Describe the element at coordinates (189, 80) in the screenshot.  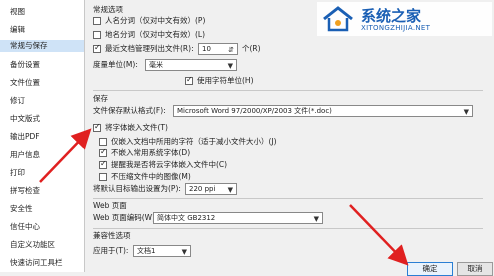
I see `char-unit-checkbox` at that location.